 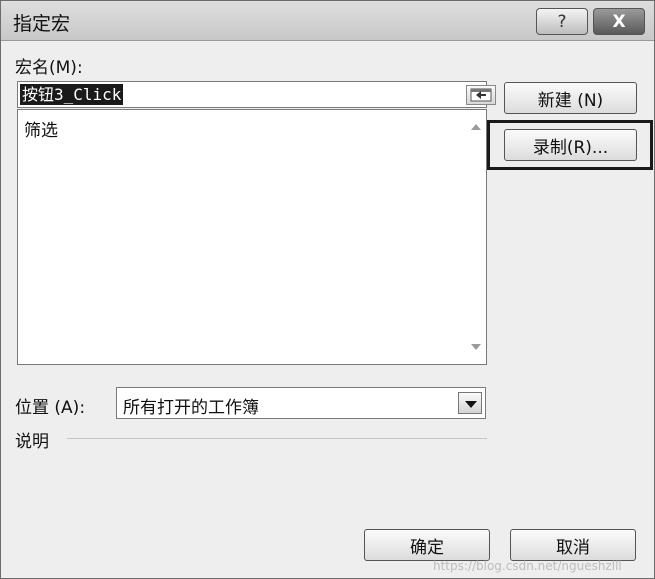 What do you see at coordinates (49, 68) in the screenshot?
I see `macro-name-label: 宏名(M):` at bounding box center [49, 68].